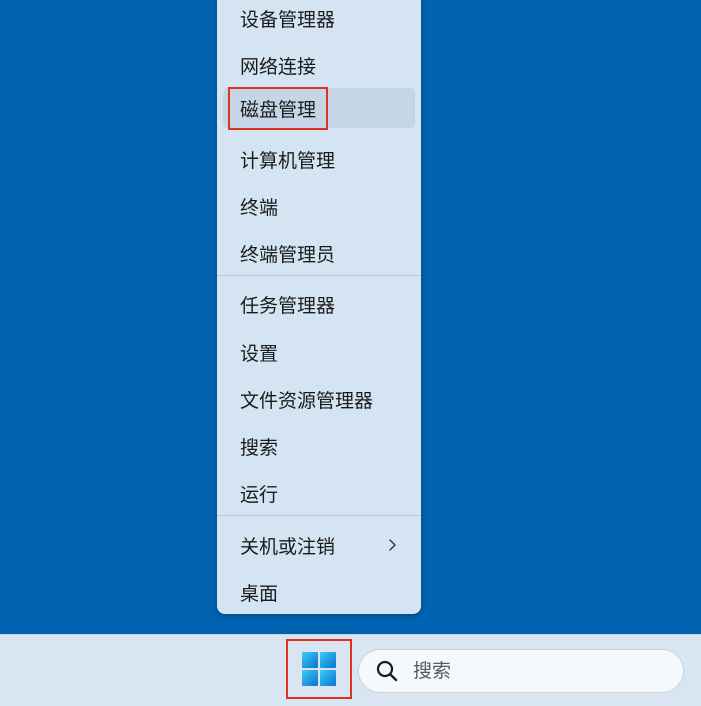 Image resolution: width=701 pixels, height=706 pixels. What do you see at coordinates (259, 494) in the screenshot?
I see `menu-item-label: 运行` at bounding box center [259, 494].